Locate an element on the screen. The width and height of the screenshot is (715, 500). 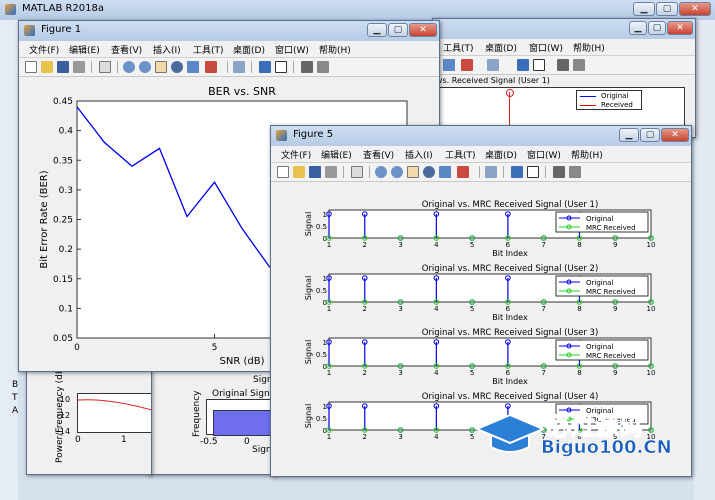
figure-icon is located at coordinates (281, 135).